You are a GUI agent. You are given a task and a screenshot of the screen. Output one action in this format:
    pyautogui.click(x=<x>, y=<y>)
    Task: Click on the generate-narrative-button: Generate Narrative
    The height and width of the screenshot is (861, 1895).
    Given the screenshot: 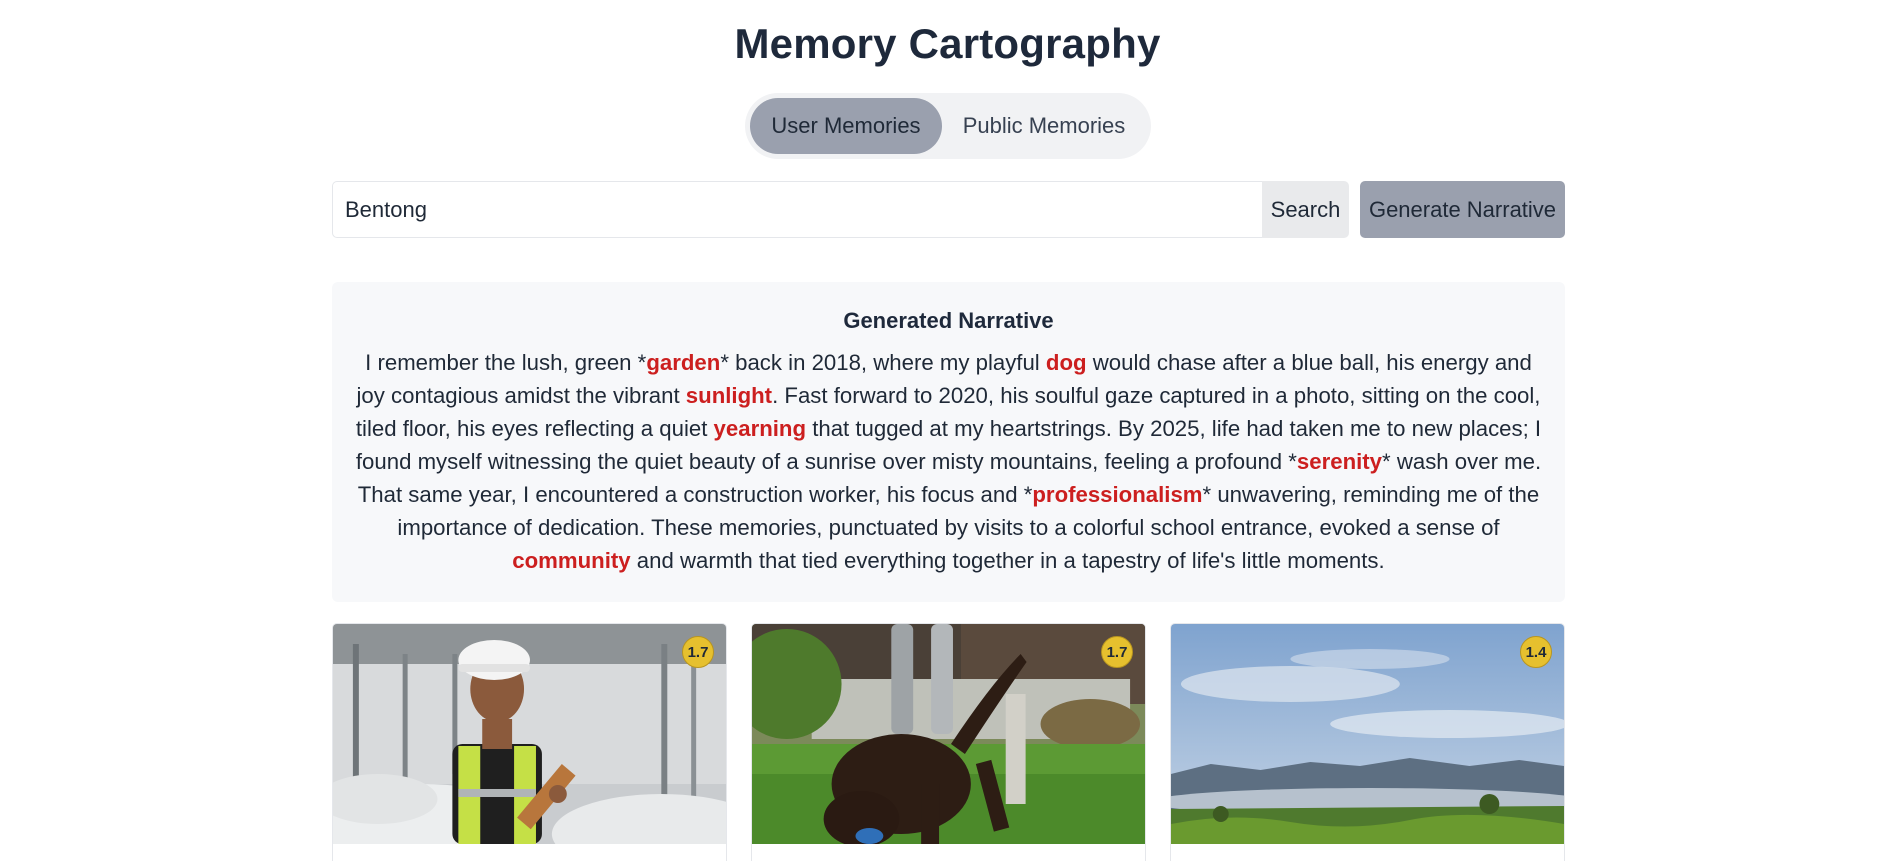 What is the action you would take?
    pyautogui.click(x=1462, y=209)
    